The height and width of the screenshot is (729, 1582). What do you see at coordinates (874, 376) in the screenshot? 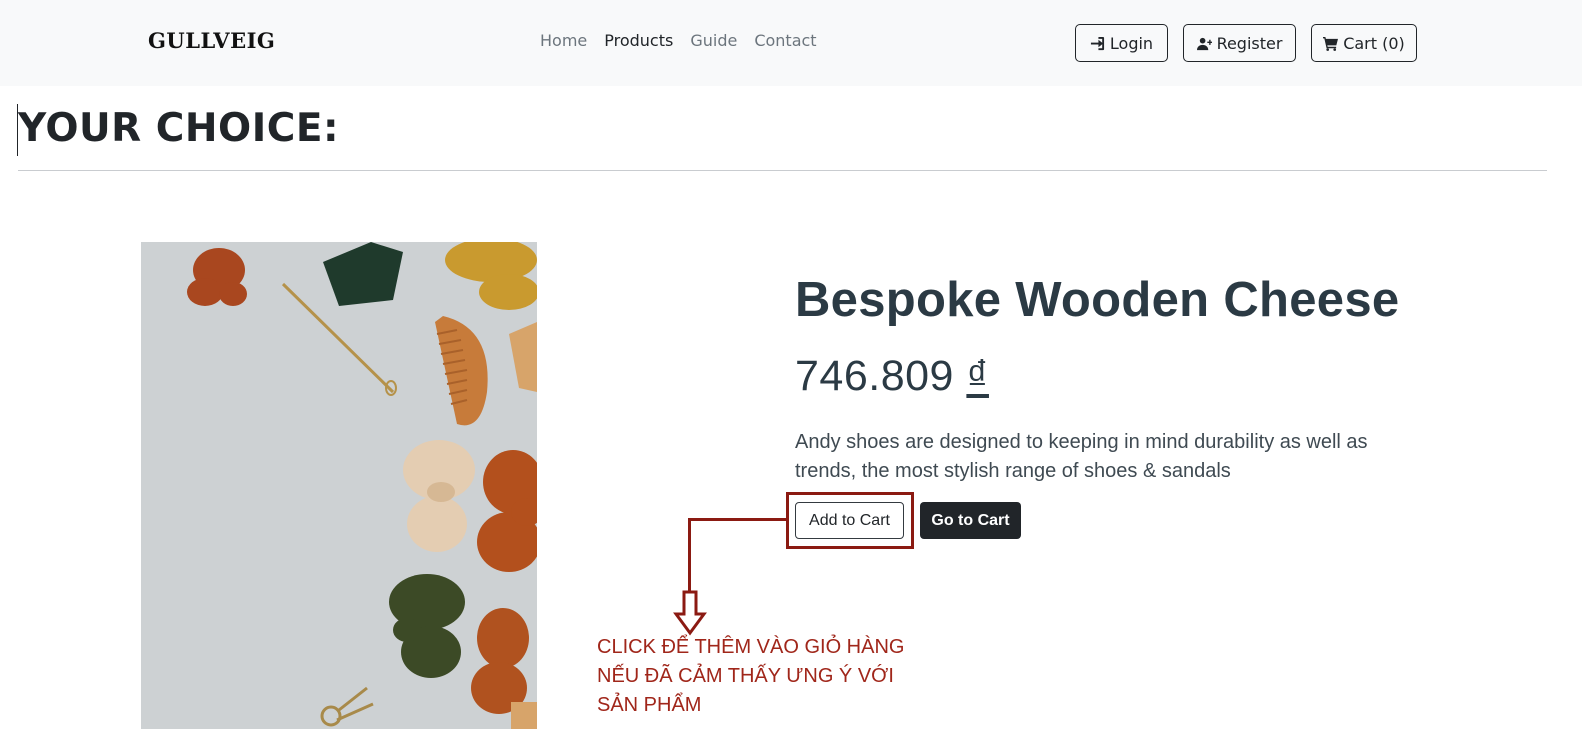
I see `price-value: 746.809` at bounding box center [874, 376].